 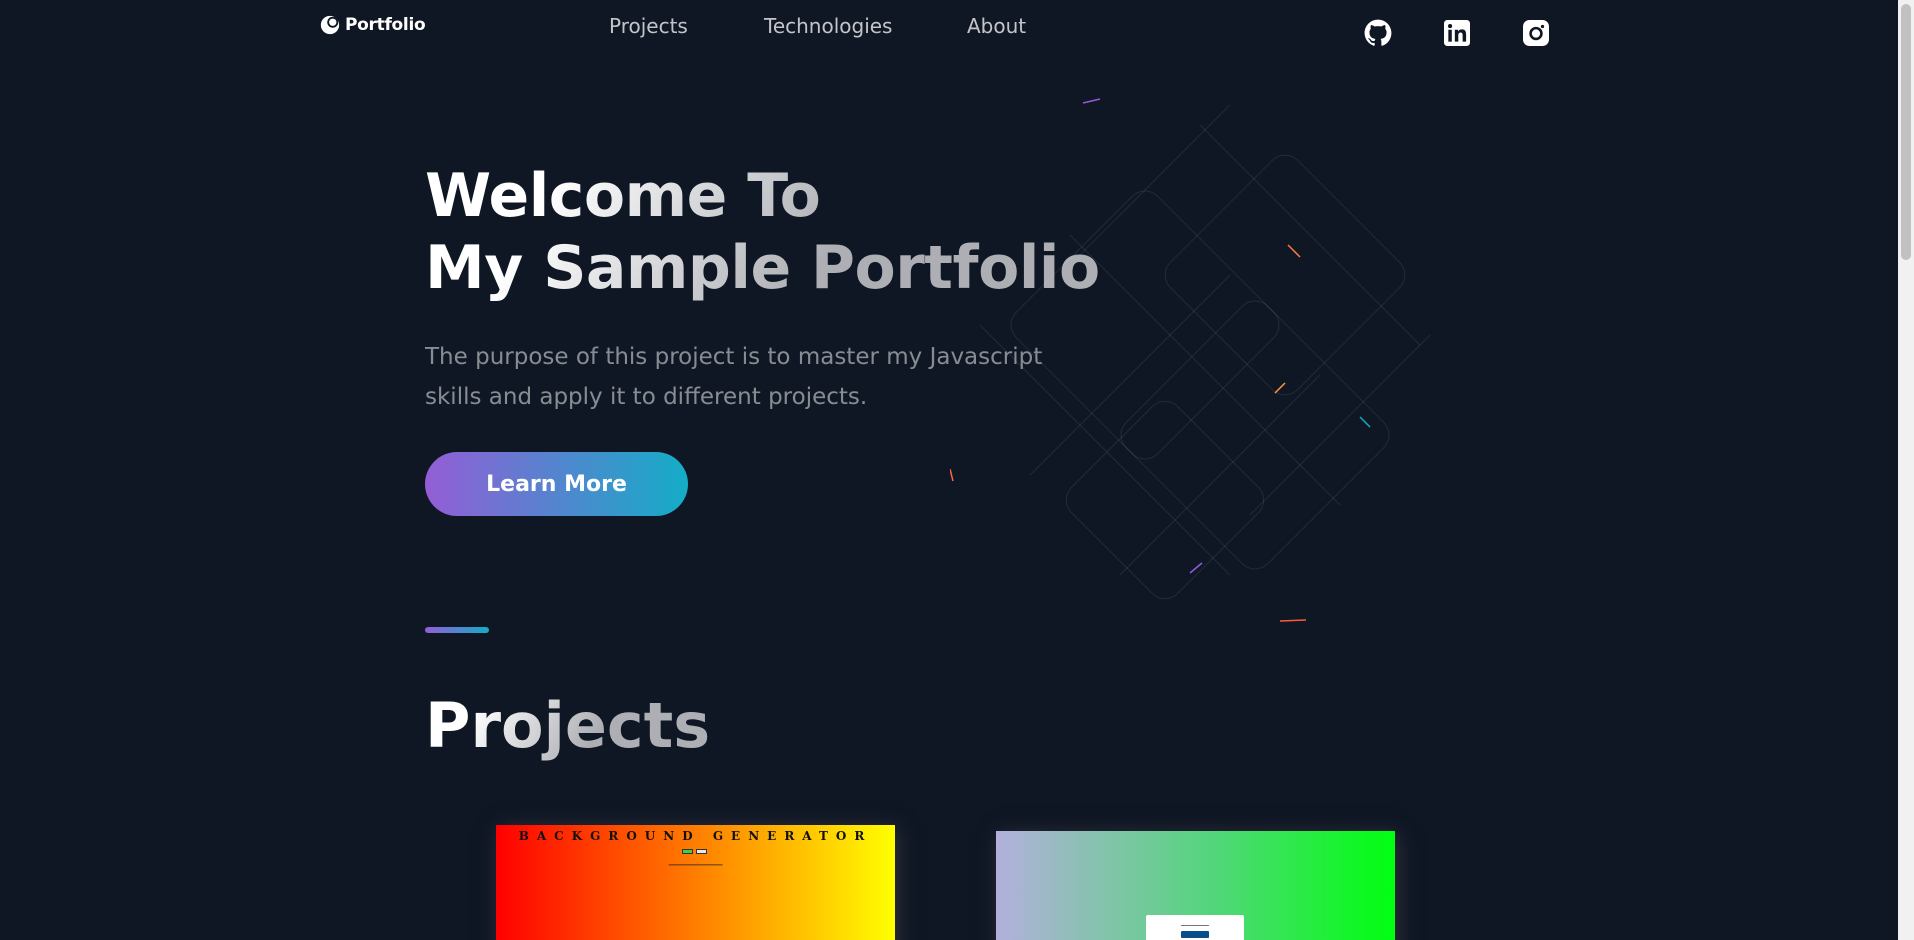 What do you see at coordinates (385, 25) in the screenshot?
I see `logo-text: Portfolio` at bounding box center [385, 25].